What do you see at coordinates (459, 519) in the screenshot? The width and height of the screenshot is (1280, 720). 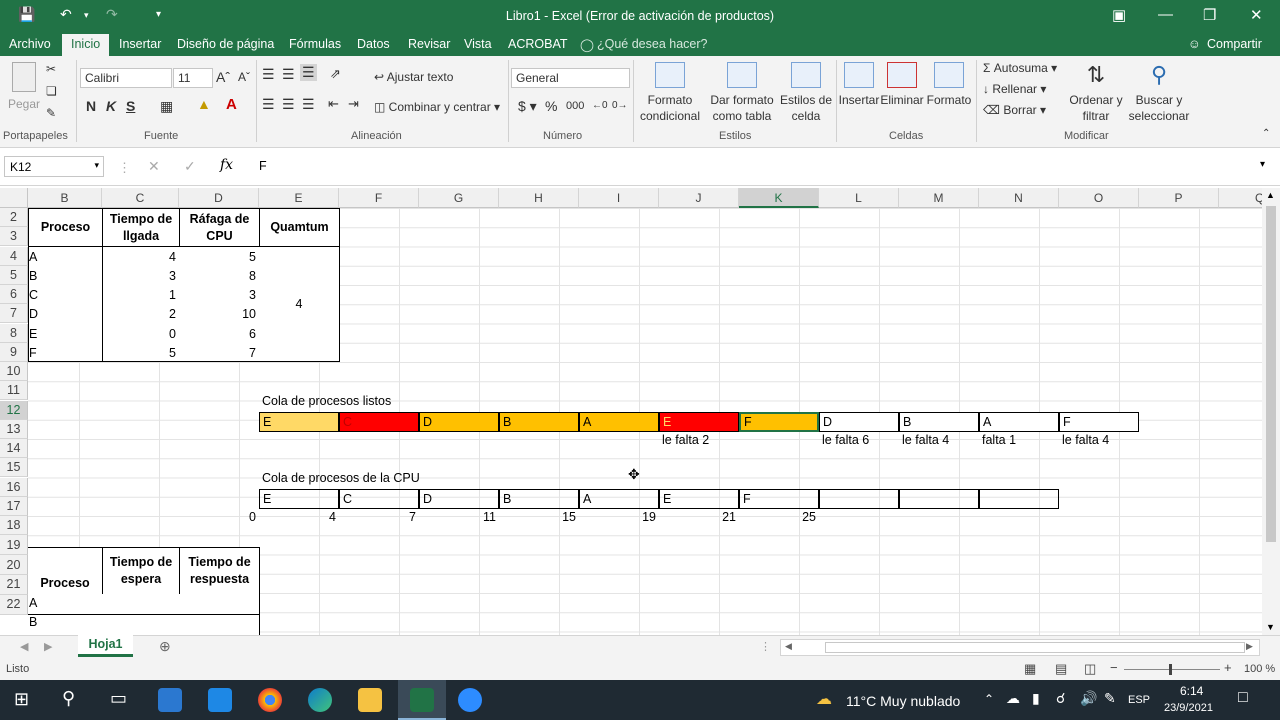 I see `time-mark: 11` at bounding box center [459, 519].